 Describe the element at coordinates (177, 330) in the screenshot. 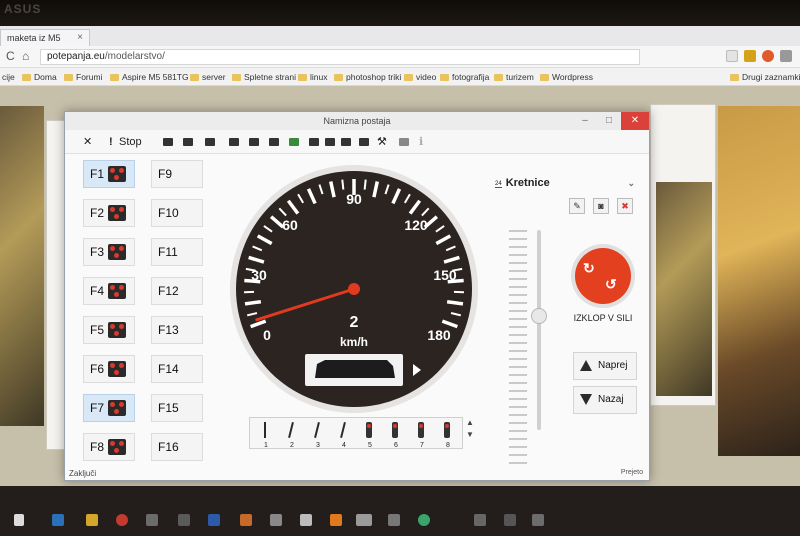

I see `function-key-f13: F13` at that location.